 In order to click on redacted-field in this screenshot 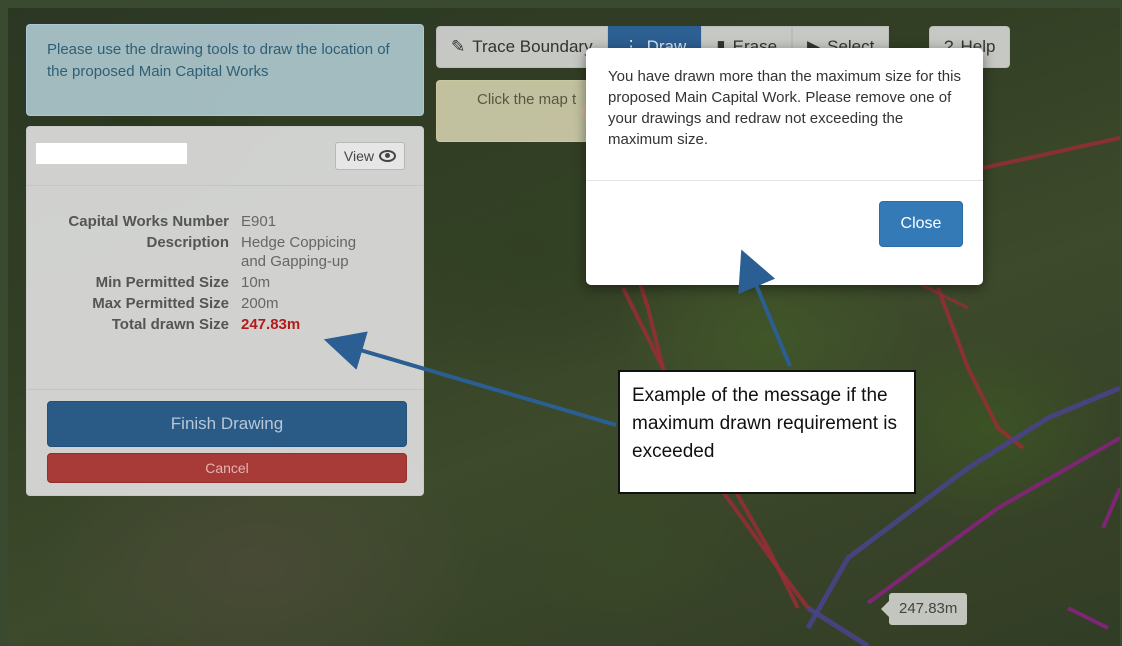, I will do `click(111, 153)`.